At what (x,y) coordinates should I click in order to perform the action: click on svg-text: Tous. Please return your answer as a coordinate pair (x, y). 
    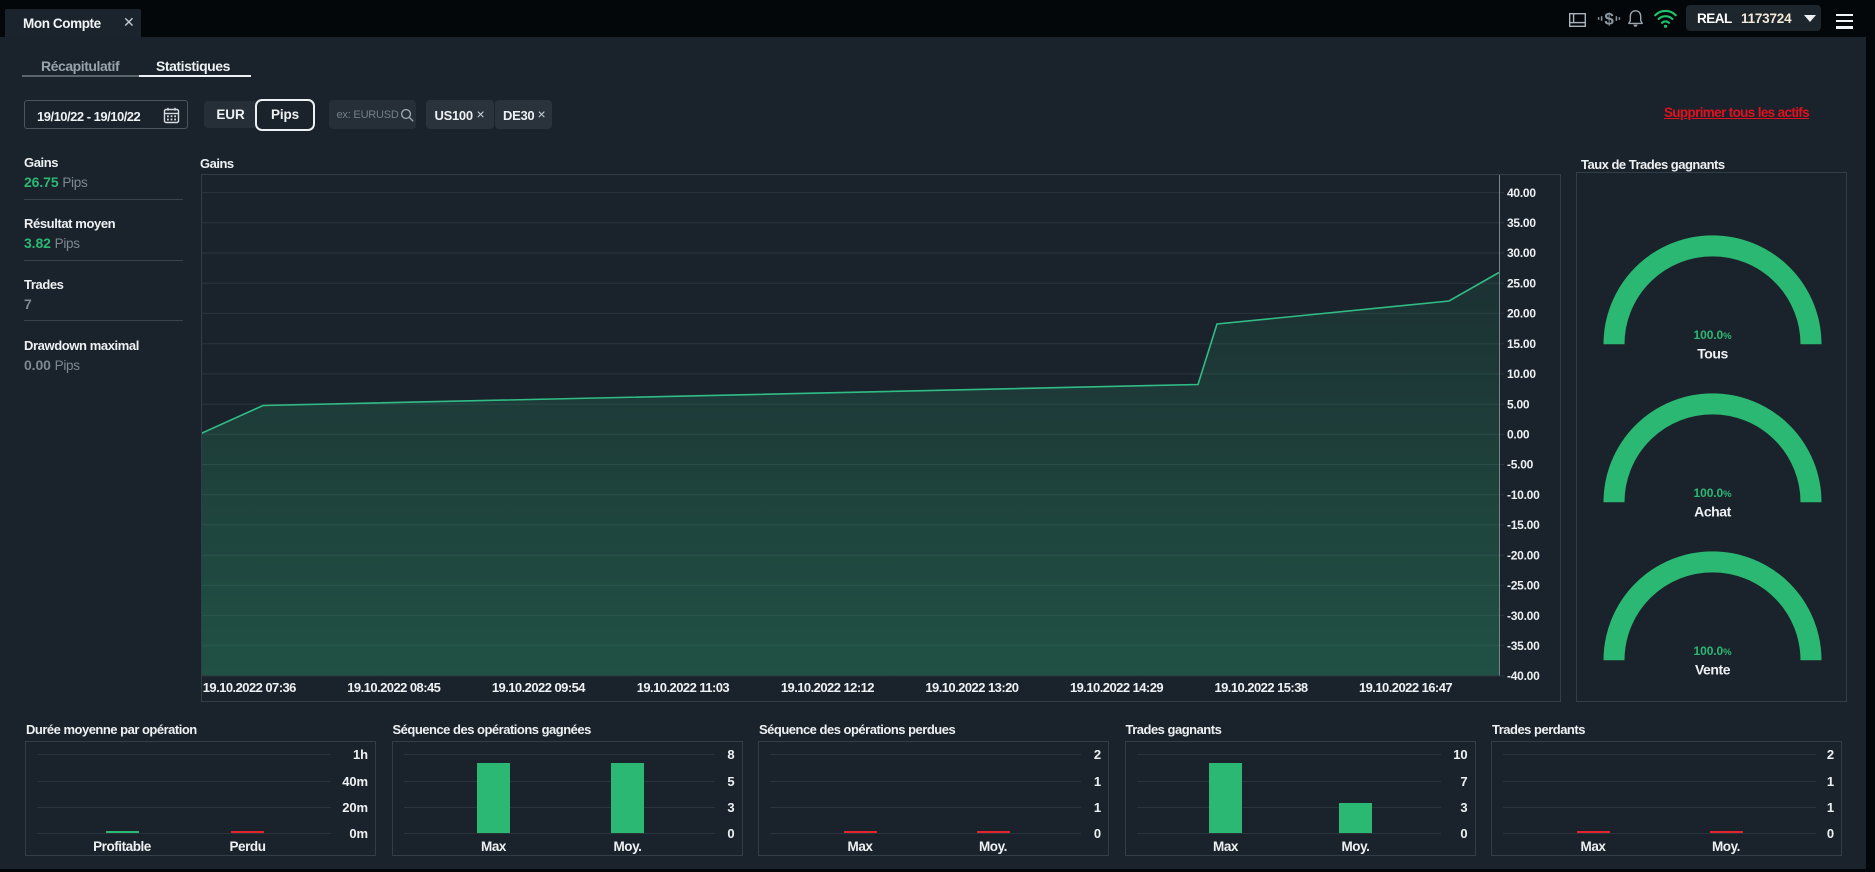
    Looking at the image, I should click on (1712, 354).